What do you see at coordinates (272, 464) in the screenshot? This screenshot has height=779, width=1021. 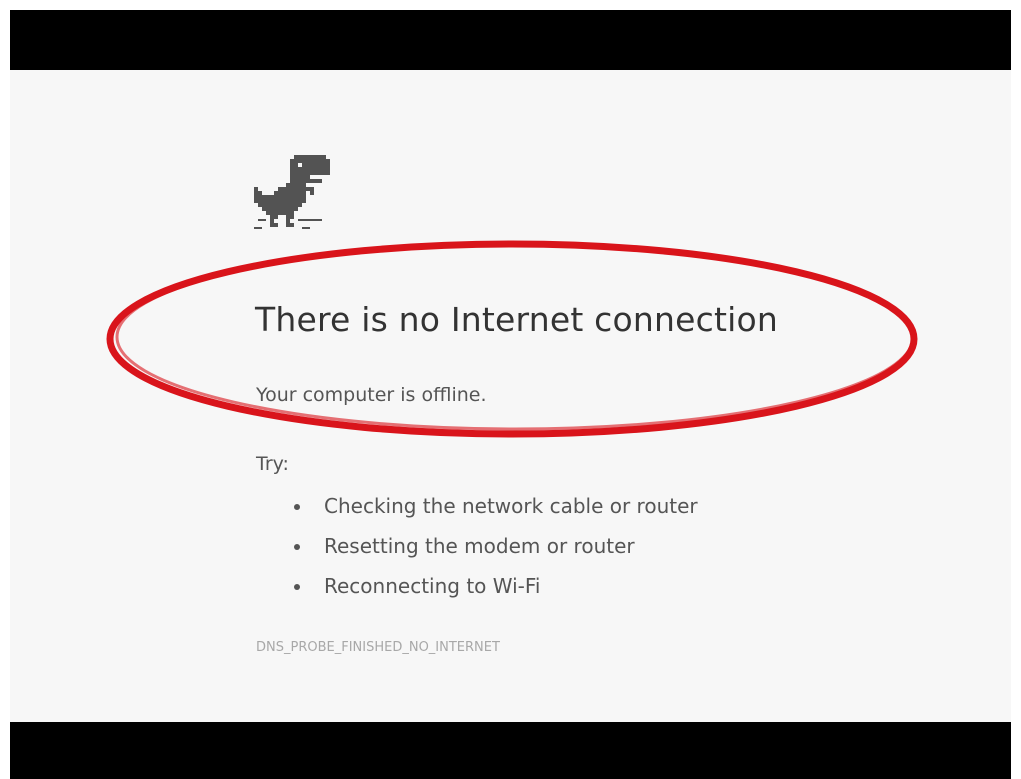 I see `try-label: Try:` at bounding box center [272, 464].